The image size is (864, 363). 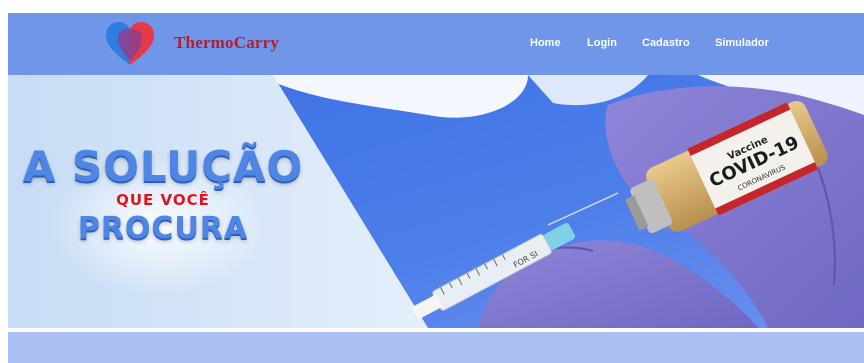 What do you see at coordinates (436, 47) in the screenshot?
I see `main-nav: Home Login Cadastro Simulador` at bounding box center [436, 47].